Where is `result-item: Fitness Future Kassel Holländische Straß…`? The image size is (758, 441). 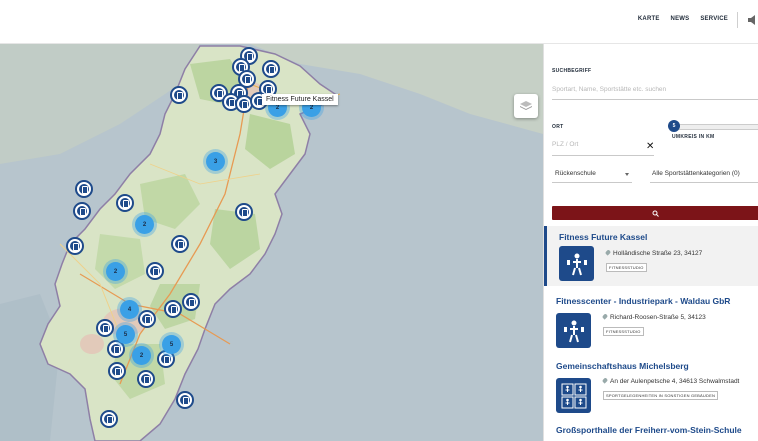 result-item: Fitness Future Kassel Holländische Straß… is located at coordinates (651, 256).